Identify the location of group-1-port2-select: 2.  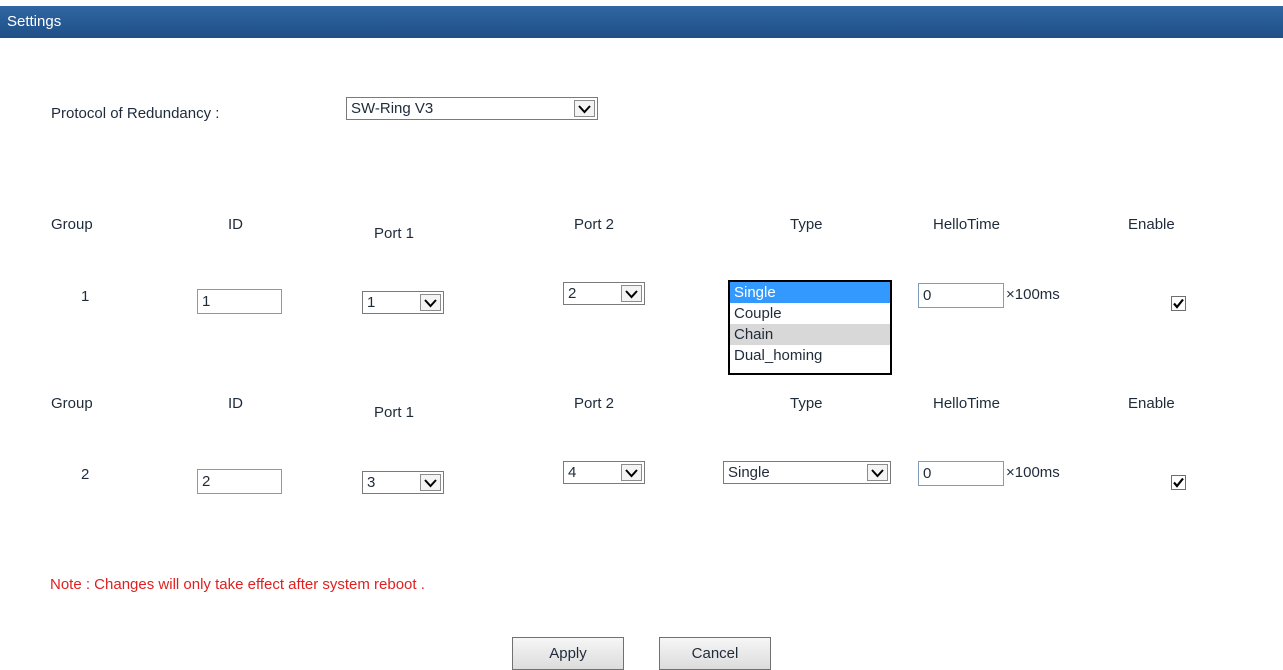
(604, 293).